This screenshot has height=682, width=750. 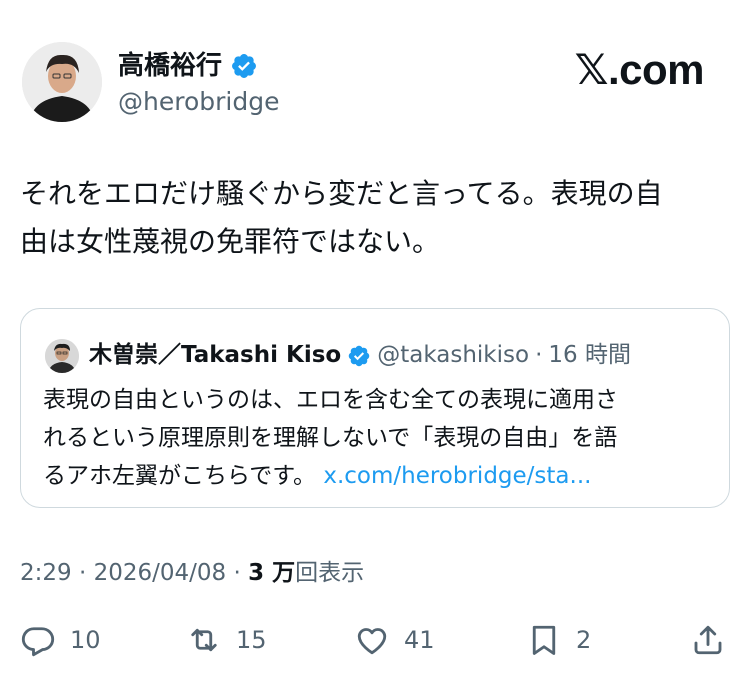 What do you see at coordinates (215, 355) in the screenshot?
I see `quoted-author-name: 木曽崇／Takashi Kiso` at bounding box center [215, 355].